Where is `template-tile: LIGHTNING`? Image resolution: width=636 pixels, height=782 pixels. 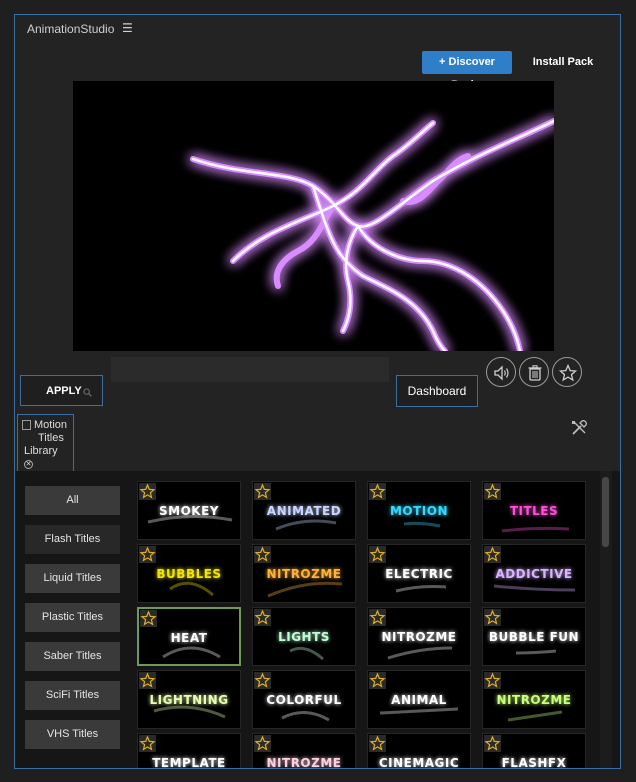
template-tile: LIGHTNING is located at coordinates (189, 699).